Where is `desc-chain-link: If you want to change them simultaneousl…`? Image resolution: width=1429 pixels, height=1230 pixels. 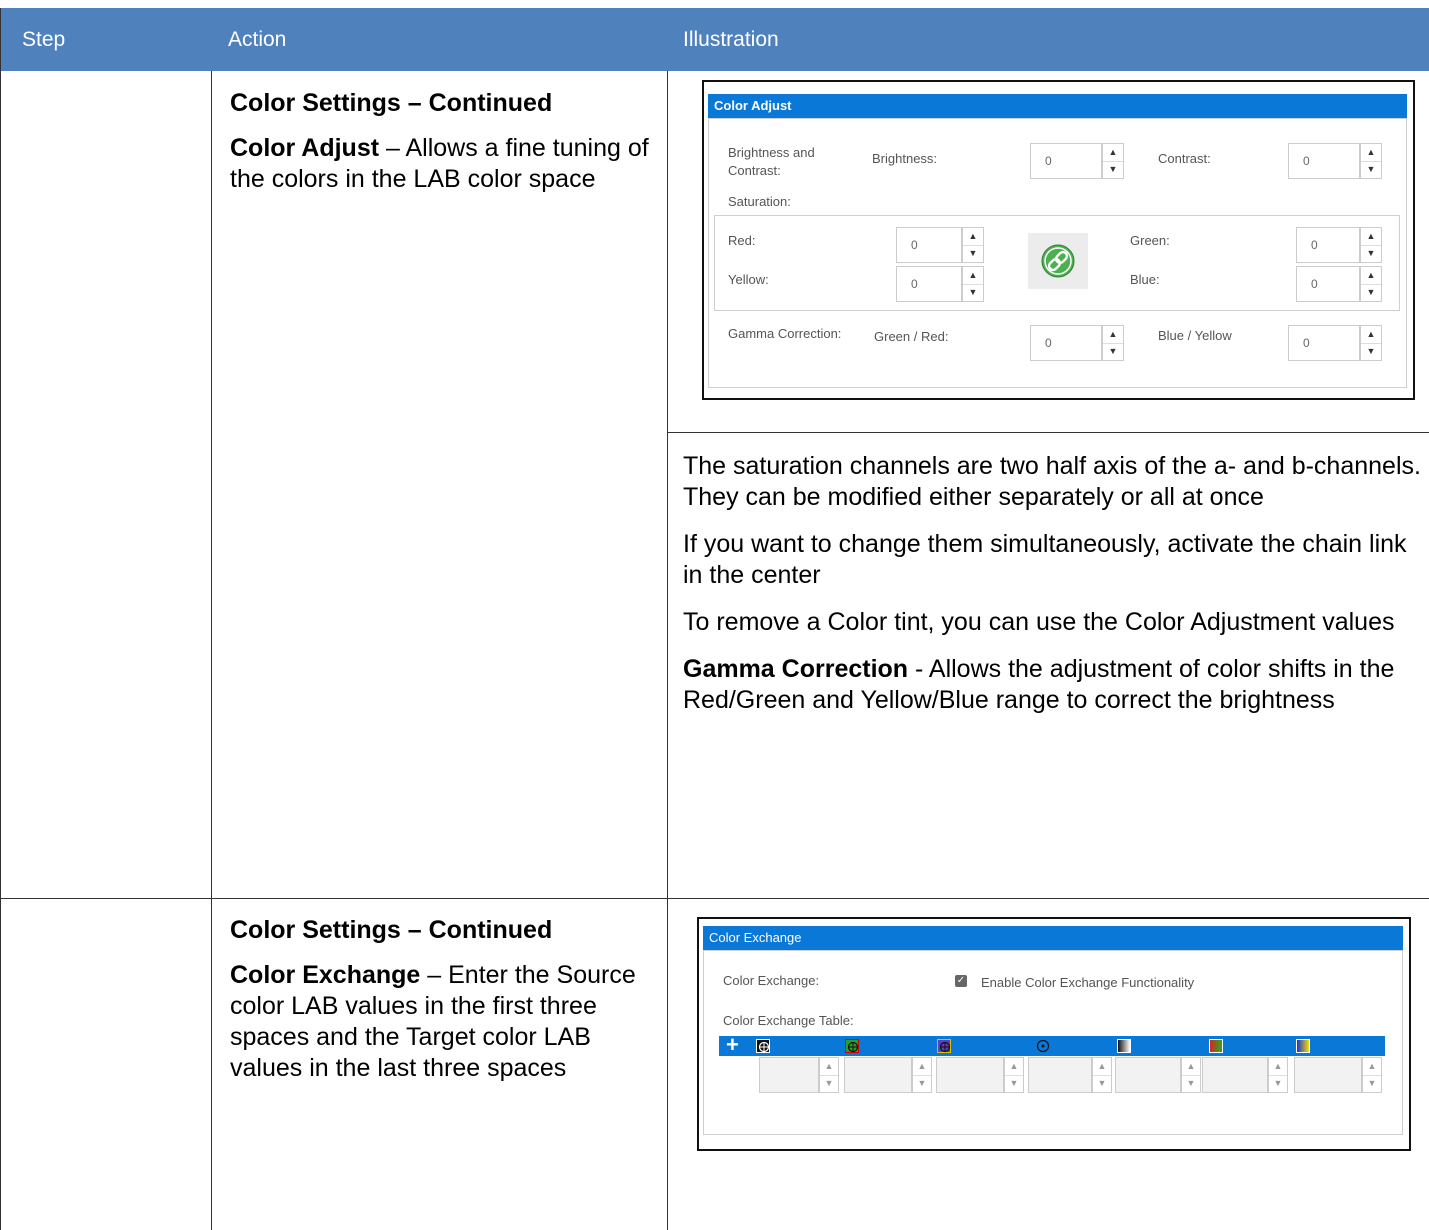 desc-chain-link: If you want to change them simultaneousl… is located at coordinates (1045, 559).